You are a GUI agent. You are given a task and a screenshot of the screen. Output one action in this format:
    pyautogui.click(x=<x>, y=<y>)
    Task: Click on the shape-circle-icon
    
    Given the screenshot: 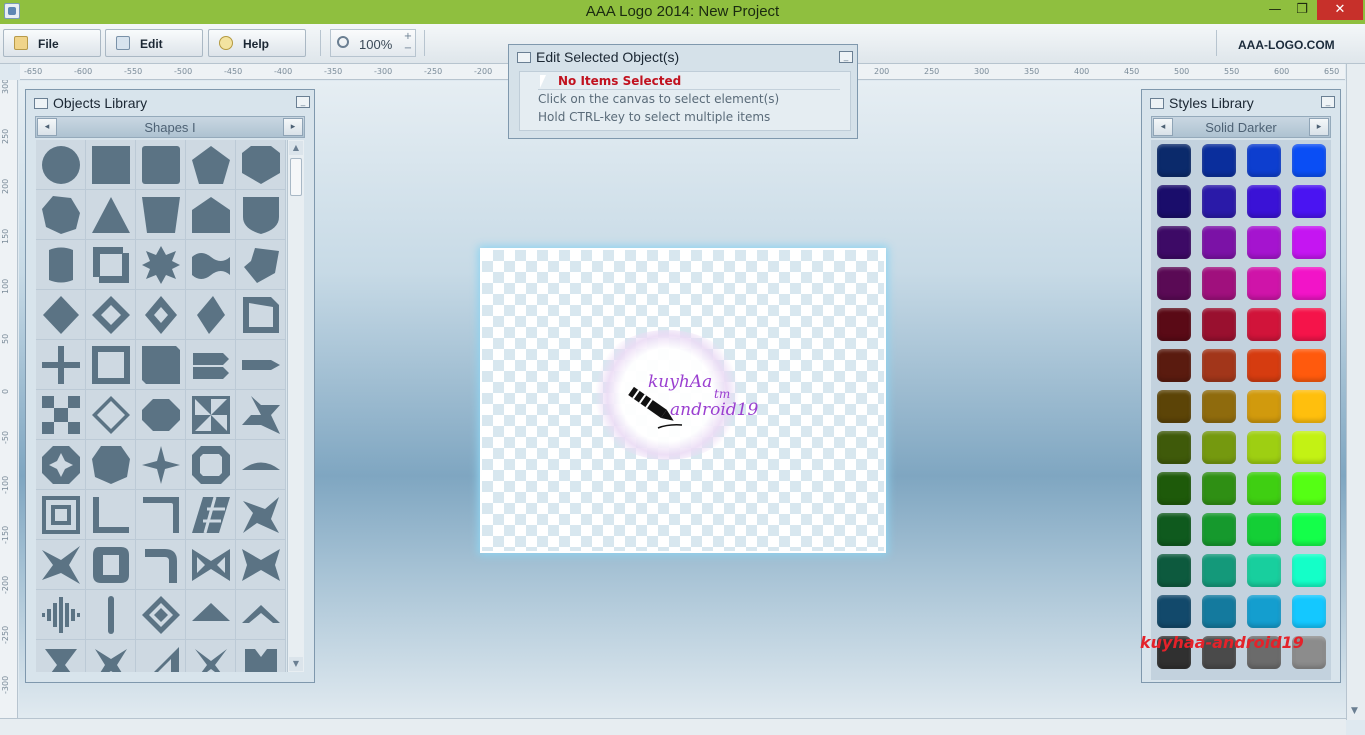 What is the action you would take?
    pyautogui.click(x=61, y=165)
    